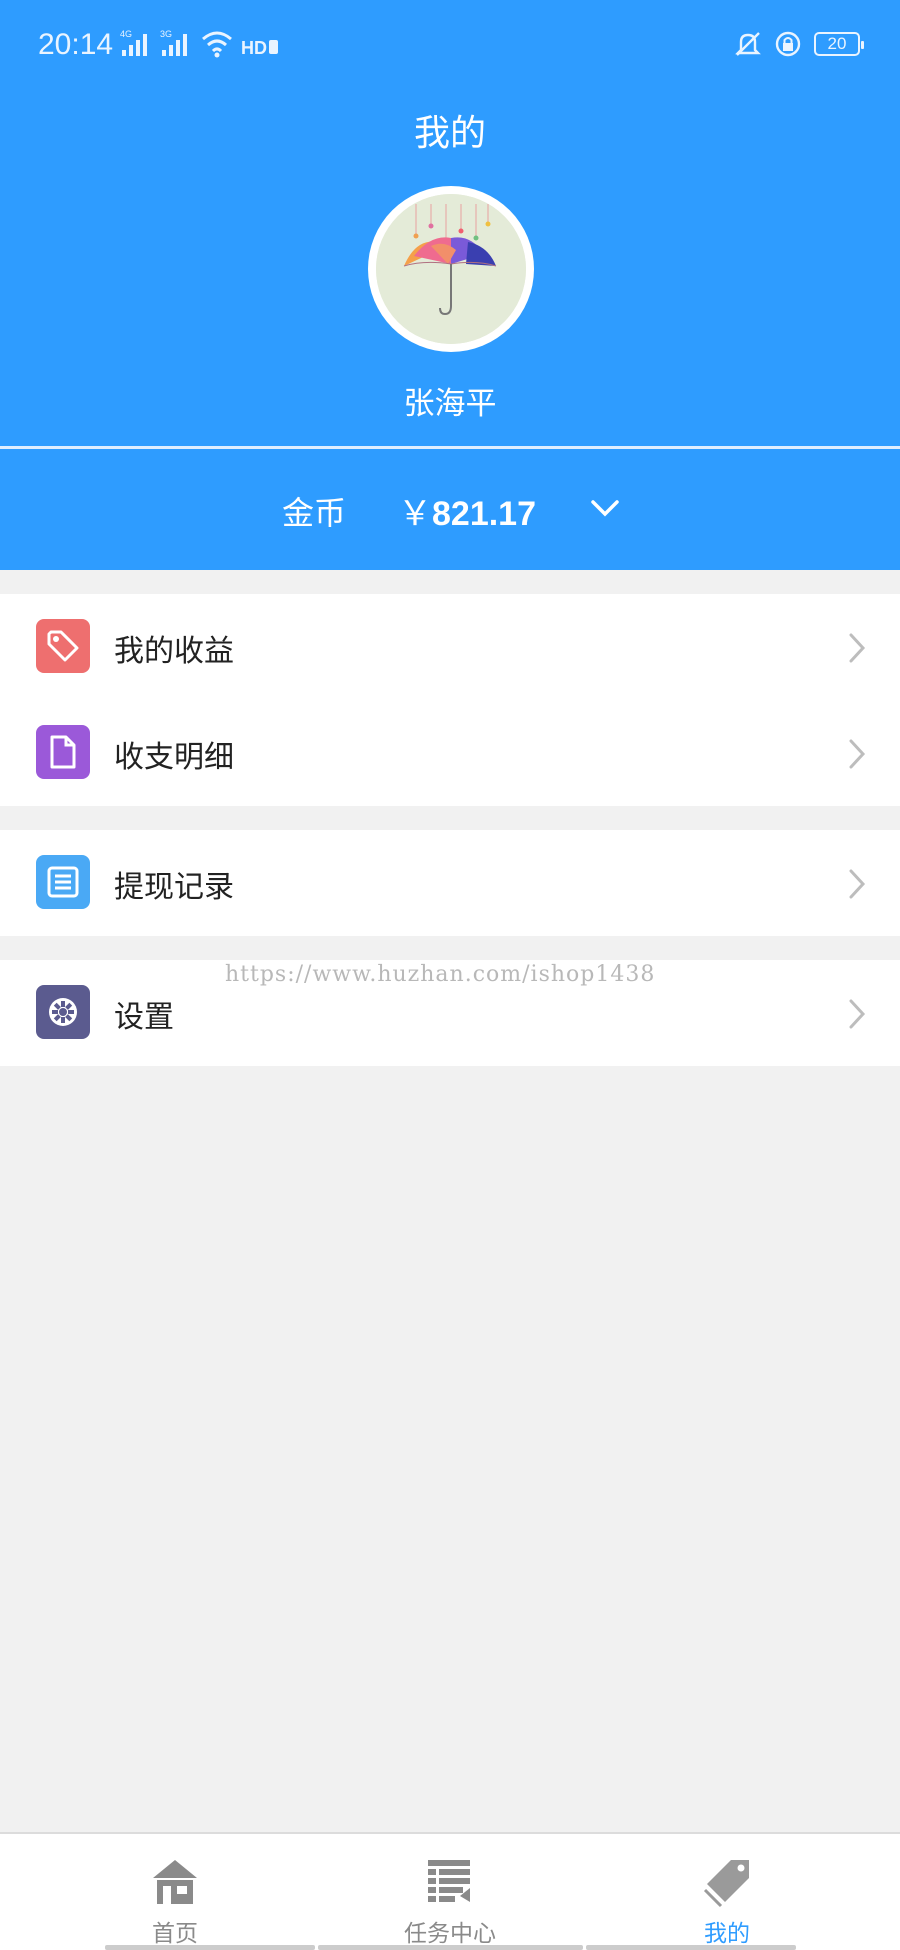 The image size is (900, 1950). What do you see at coordinates (450, 46) in the screenshot?
I see `status-bar: 20:14 4G 3G HD 20` at bounding box center [450, 46].